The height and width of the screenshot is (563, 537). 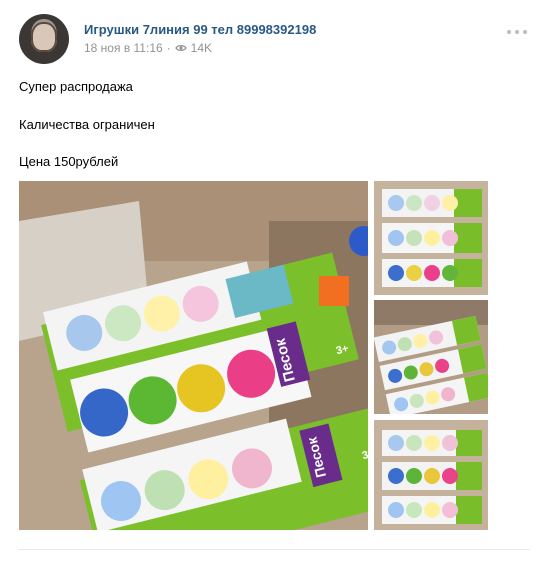 I want to click on author-avatar, so click(x=44, y=39).